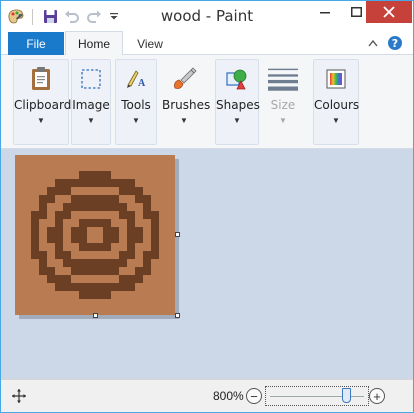  Describe the element at coordinates (389, 12) in the screenshot. I see `close-button` at that location.